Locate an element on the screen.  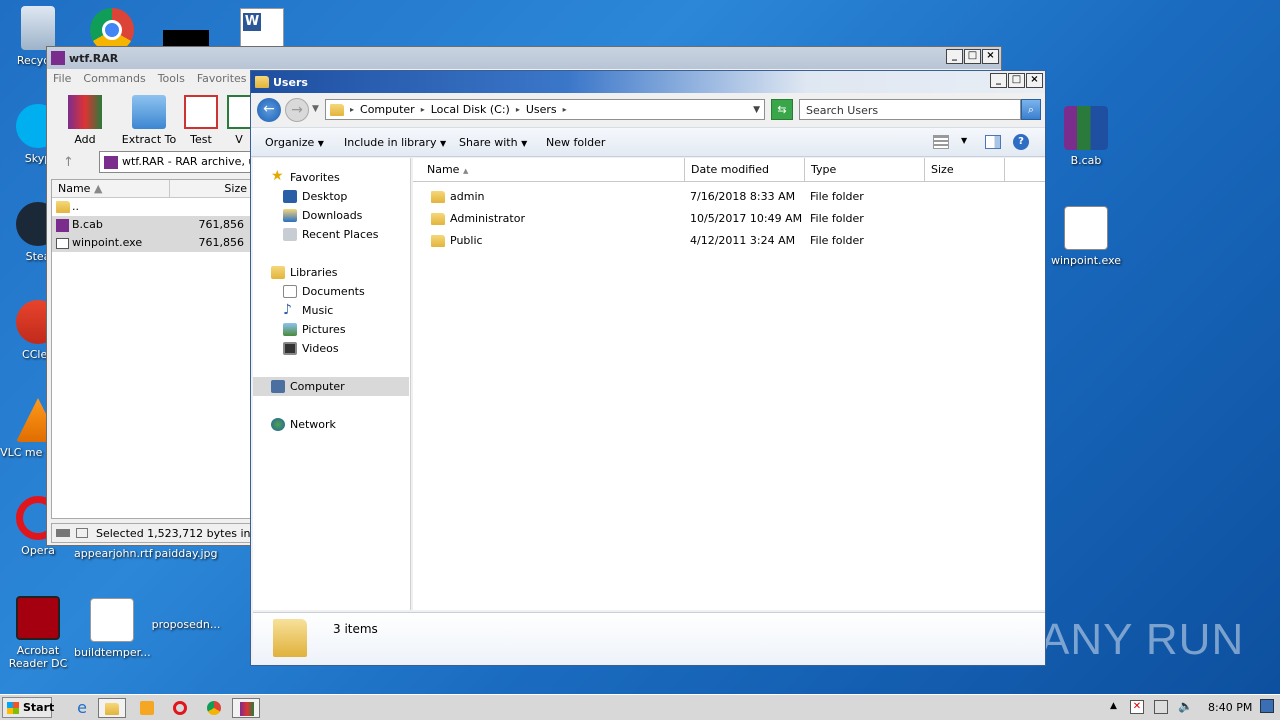
add-button: Add is located at coordinates (85, 120).